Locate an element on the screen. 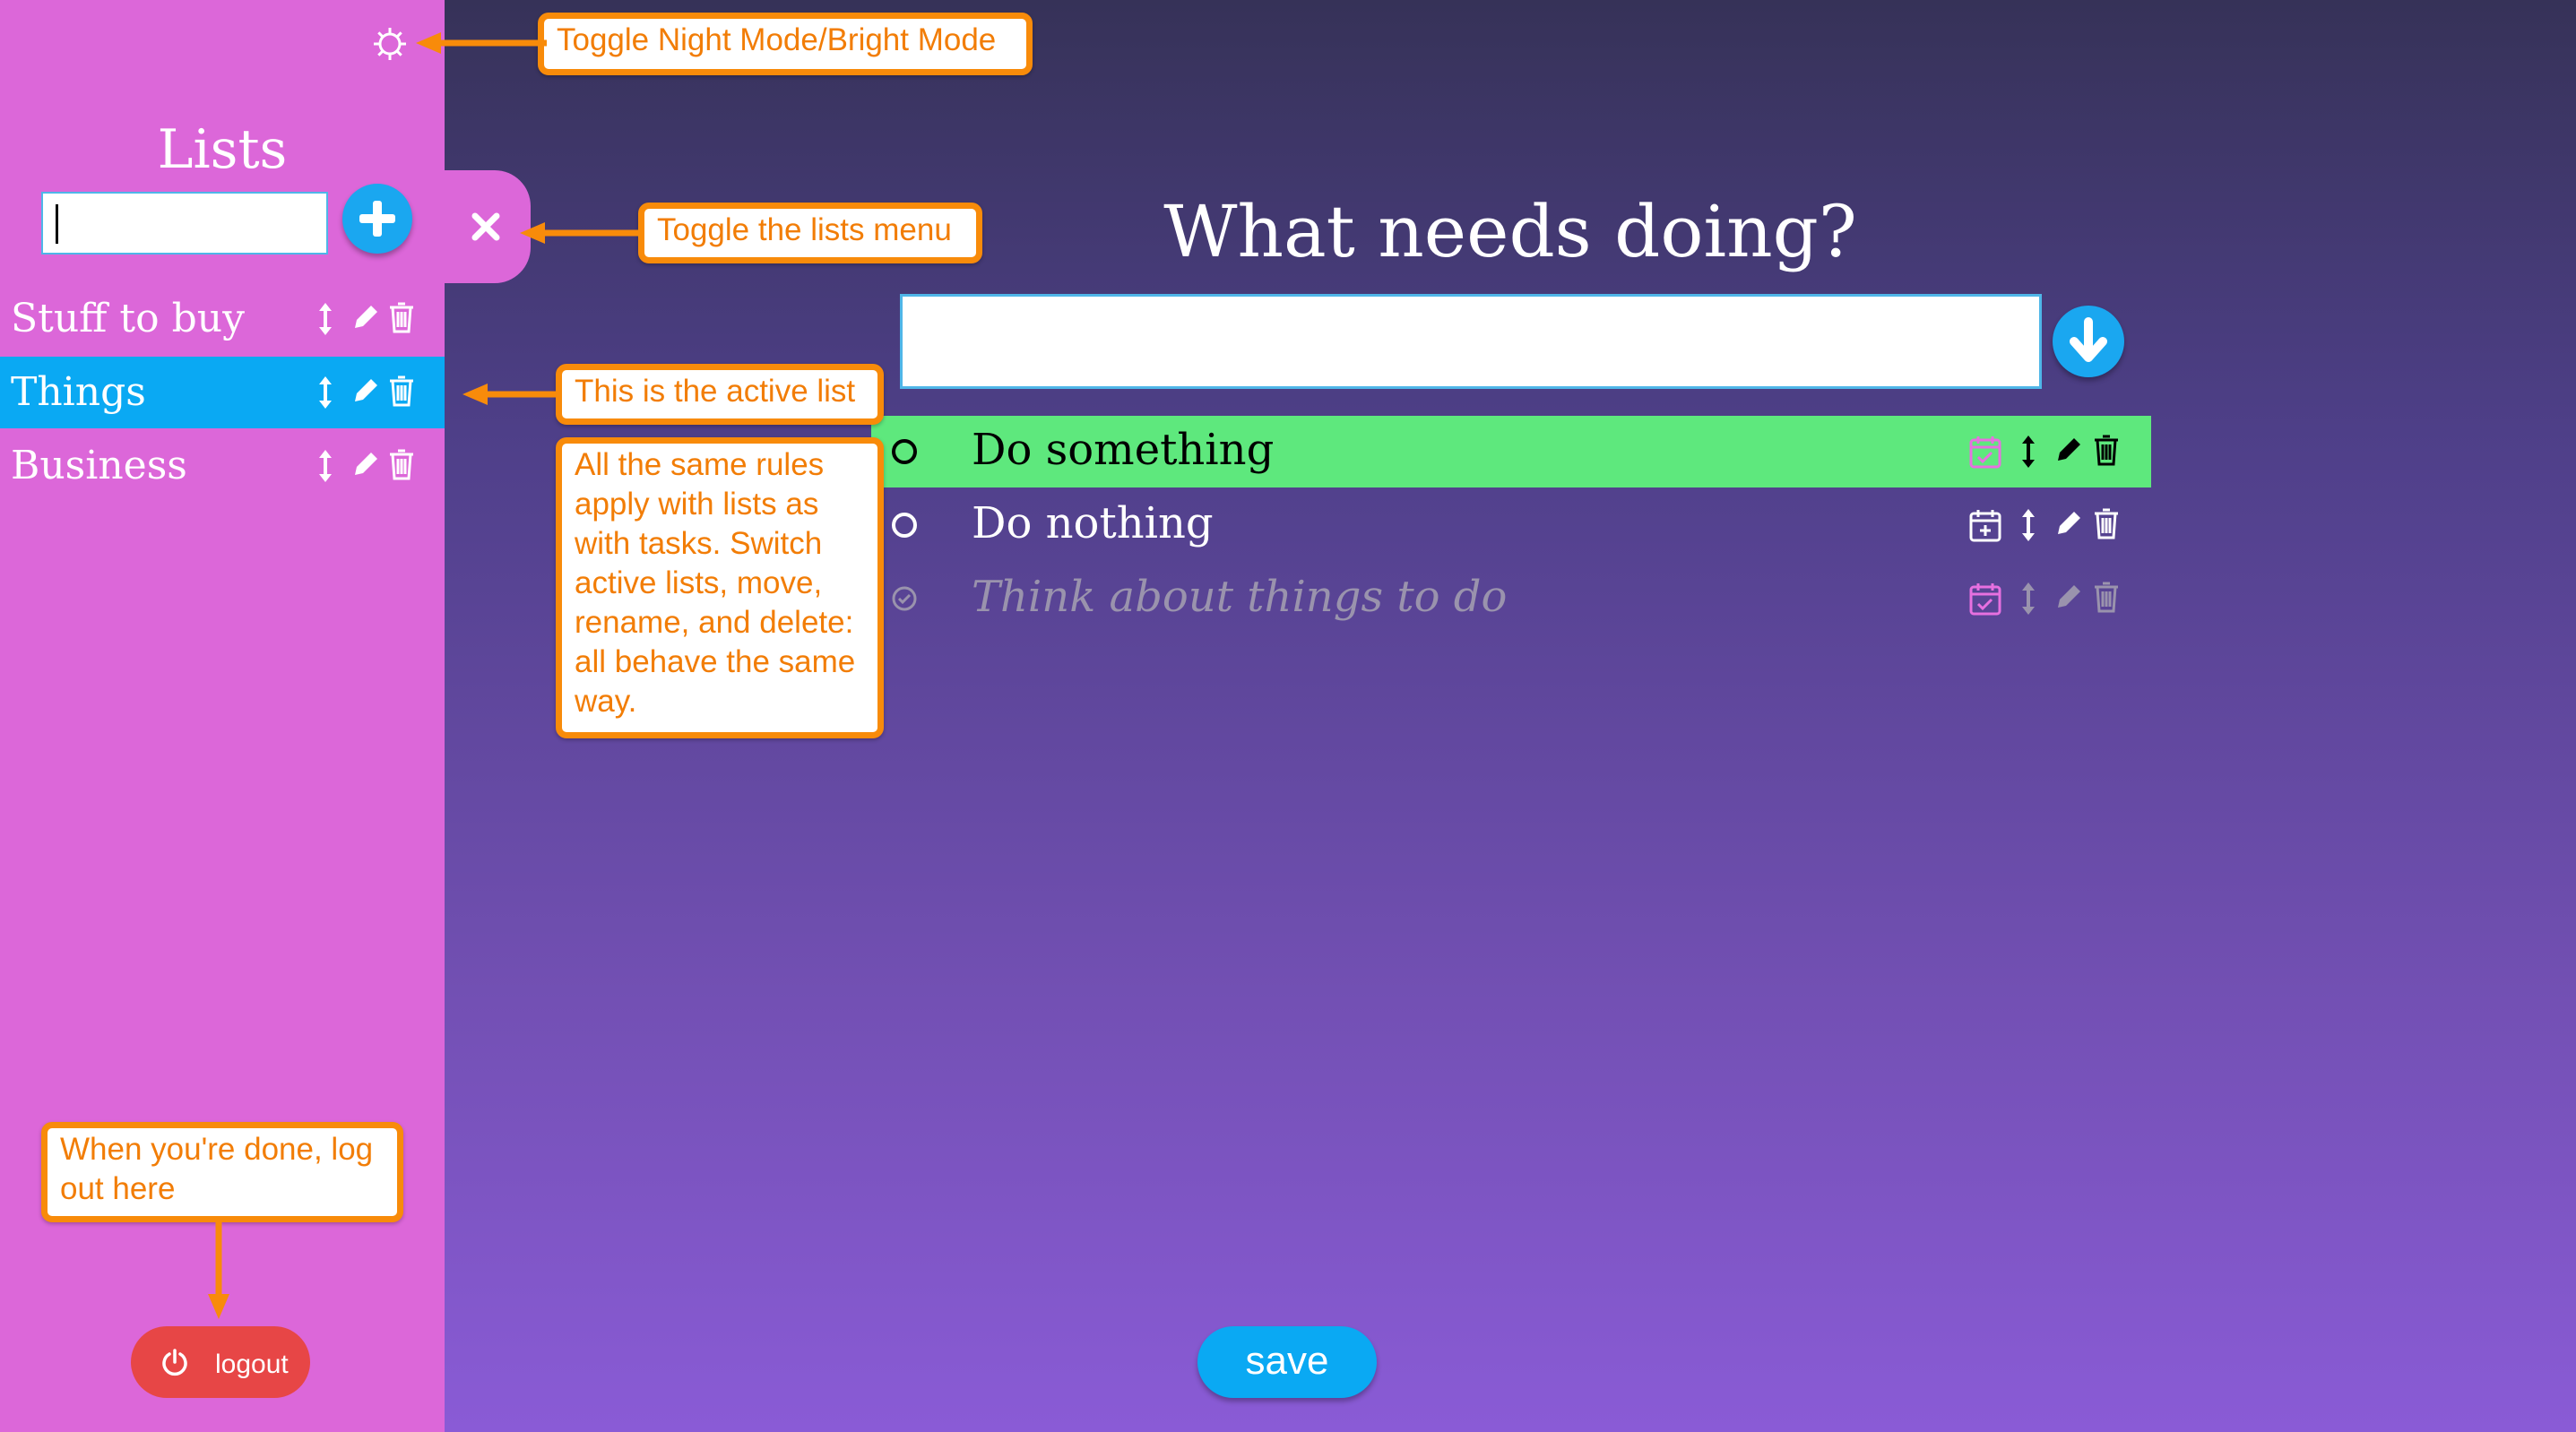 The width and height of the screenshot is (2576, 1432). add-list-button is located at coordinates (377, 219).